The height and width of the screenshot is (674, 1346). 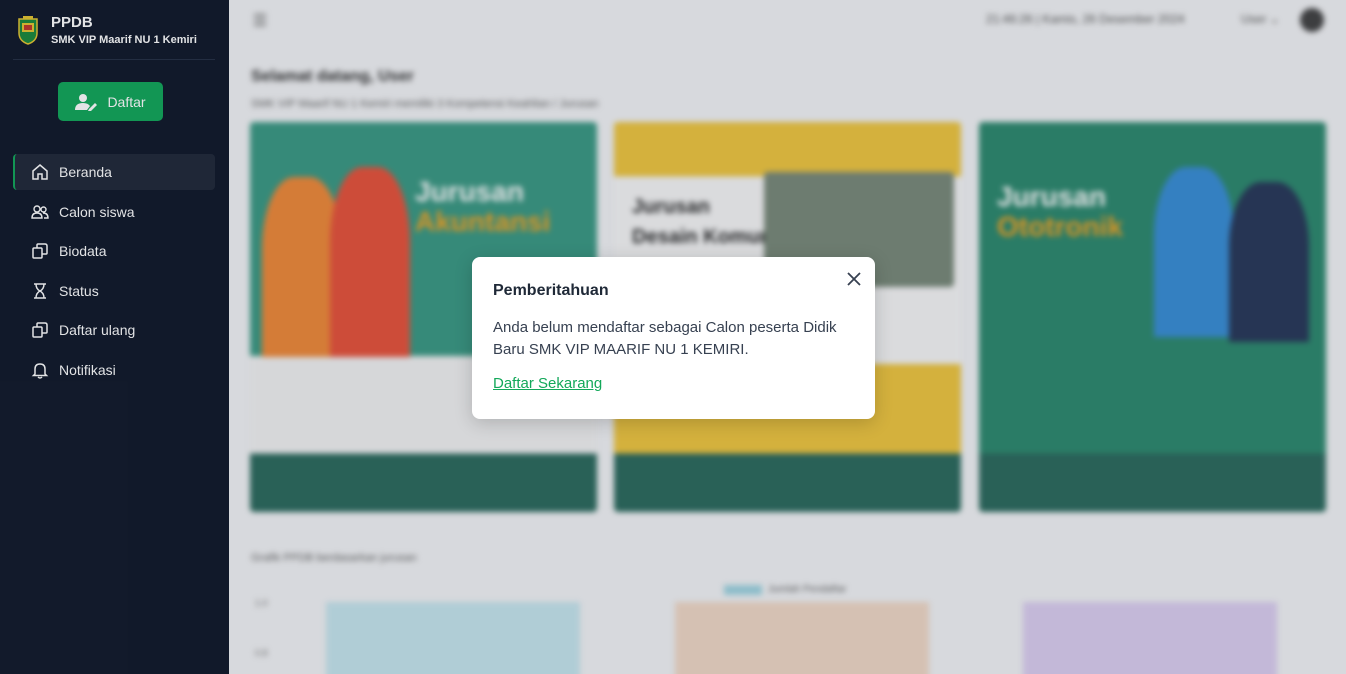 What do you see at coordinates (854, 279) in the screenshot?
I see `close-icon` at bounding box center [854, 279].